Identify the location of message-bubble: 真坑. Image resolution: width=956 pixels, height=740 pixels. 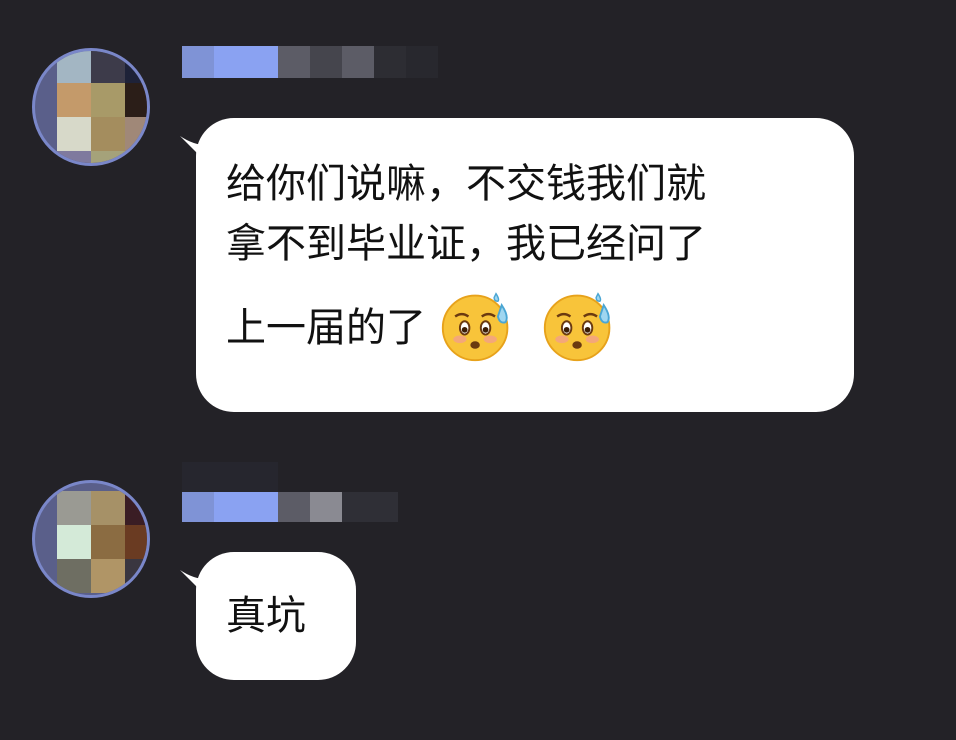
(276, 616).